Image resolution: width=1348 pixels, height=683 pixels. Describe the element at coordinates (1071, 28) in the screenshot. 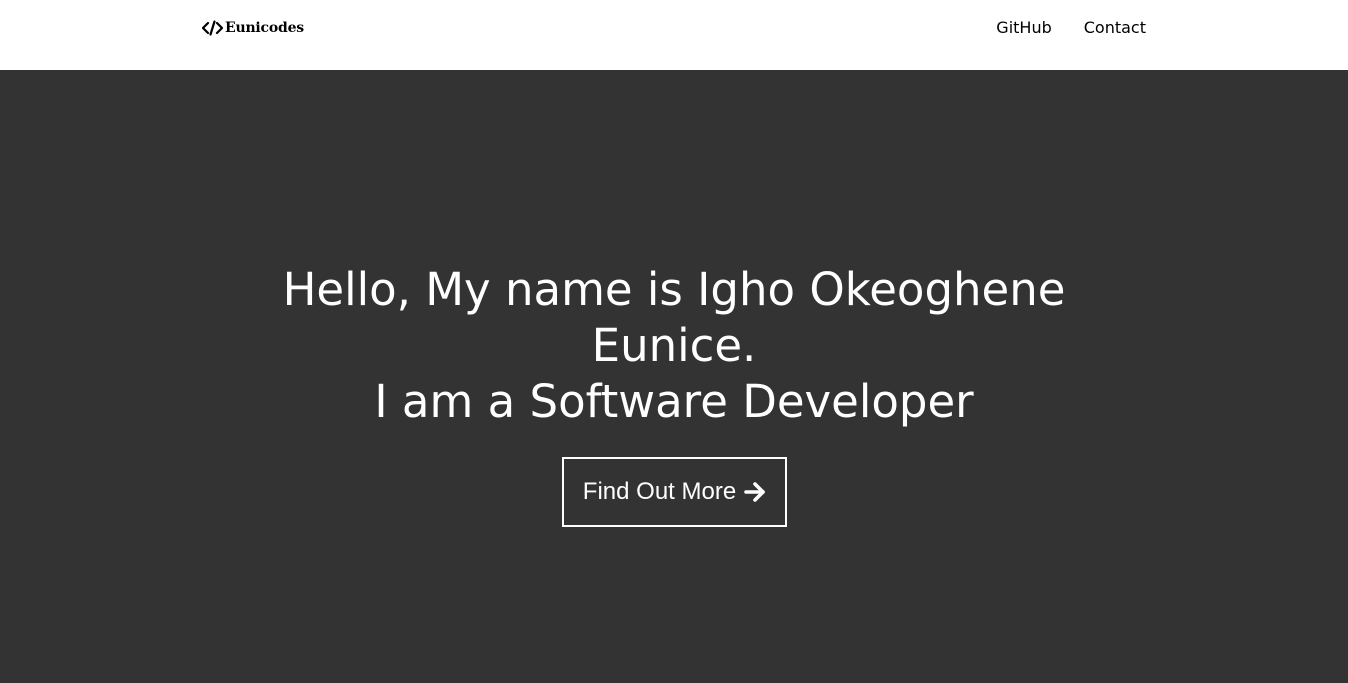

I see `nav-links: GitHub Contact` at that location.